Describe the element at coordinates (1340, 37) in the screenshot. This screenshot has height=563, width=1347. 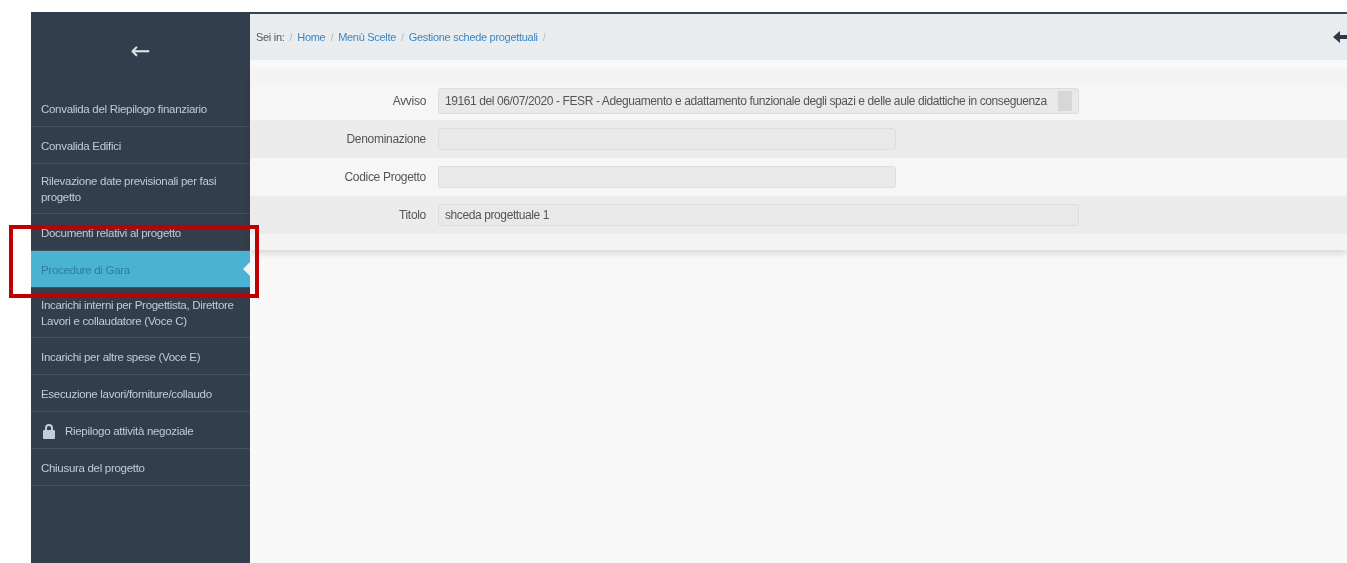
I see `back-arrow-icon` at that location.